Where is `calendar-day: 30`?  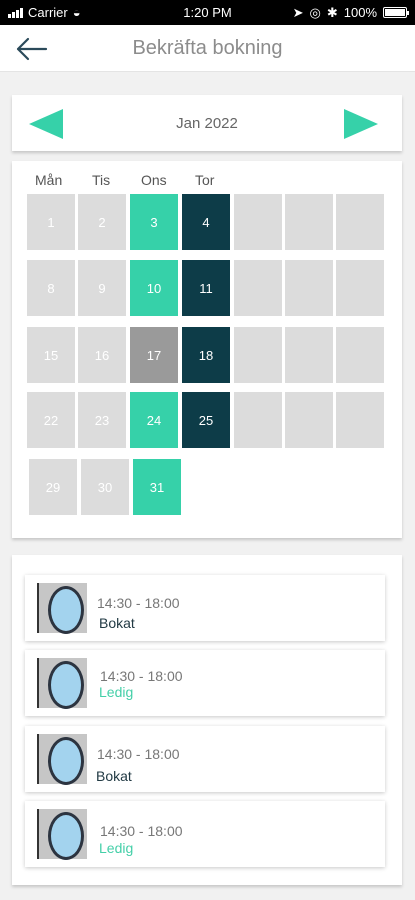
calendar-day: 30 is located at coordinates (105, 487).